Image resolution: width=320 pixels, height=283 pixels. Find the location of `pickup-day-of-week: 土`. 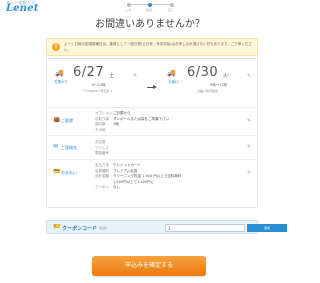

pickup-day-of-week: 土 is located at coordinates (112, 76).